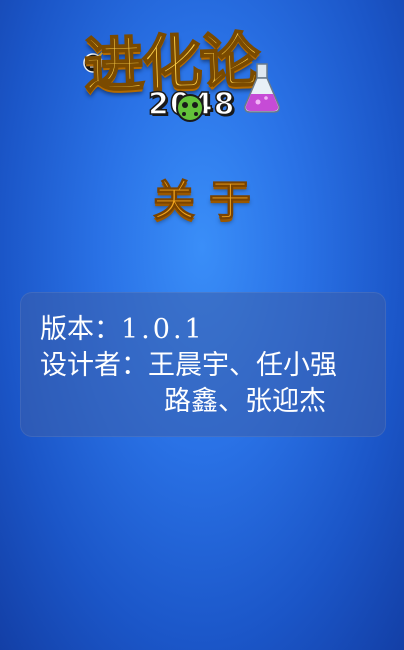  Describe the element at coordinates (205, 78) in the screenshot. I see `game-logo: 进化论 2048` at that location.